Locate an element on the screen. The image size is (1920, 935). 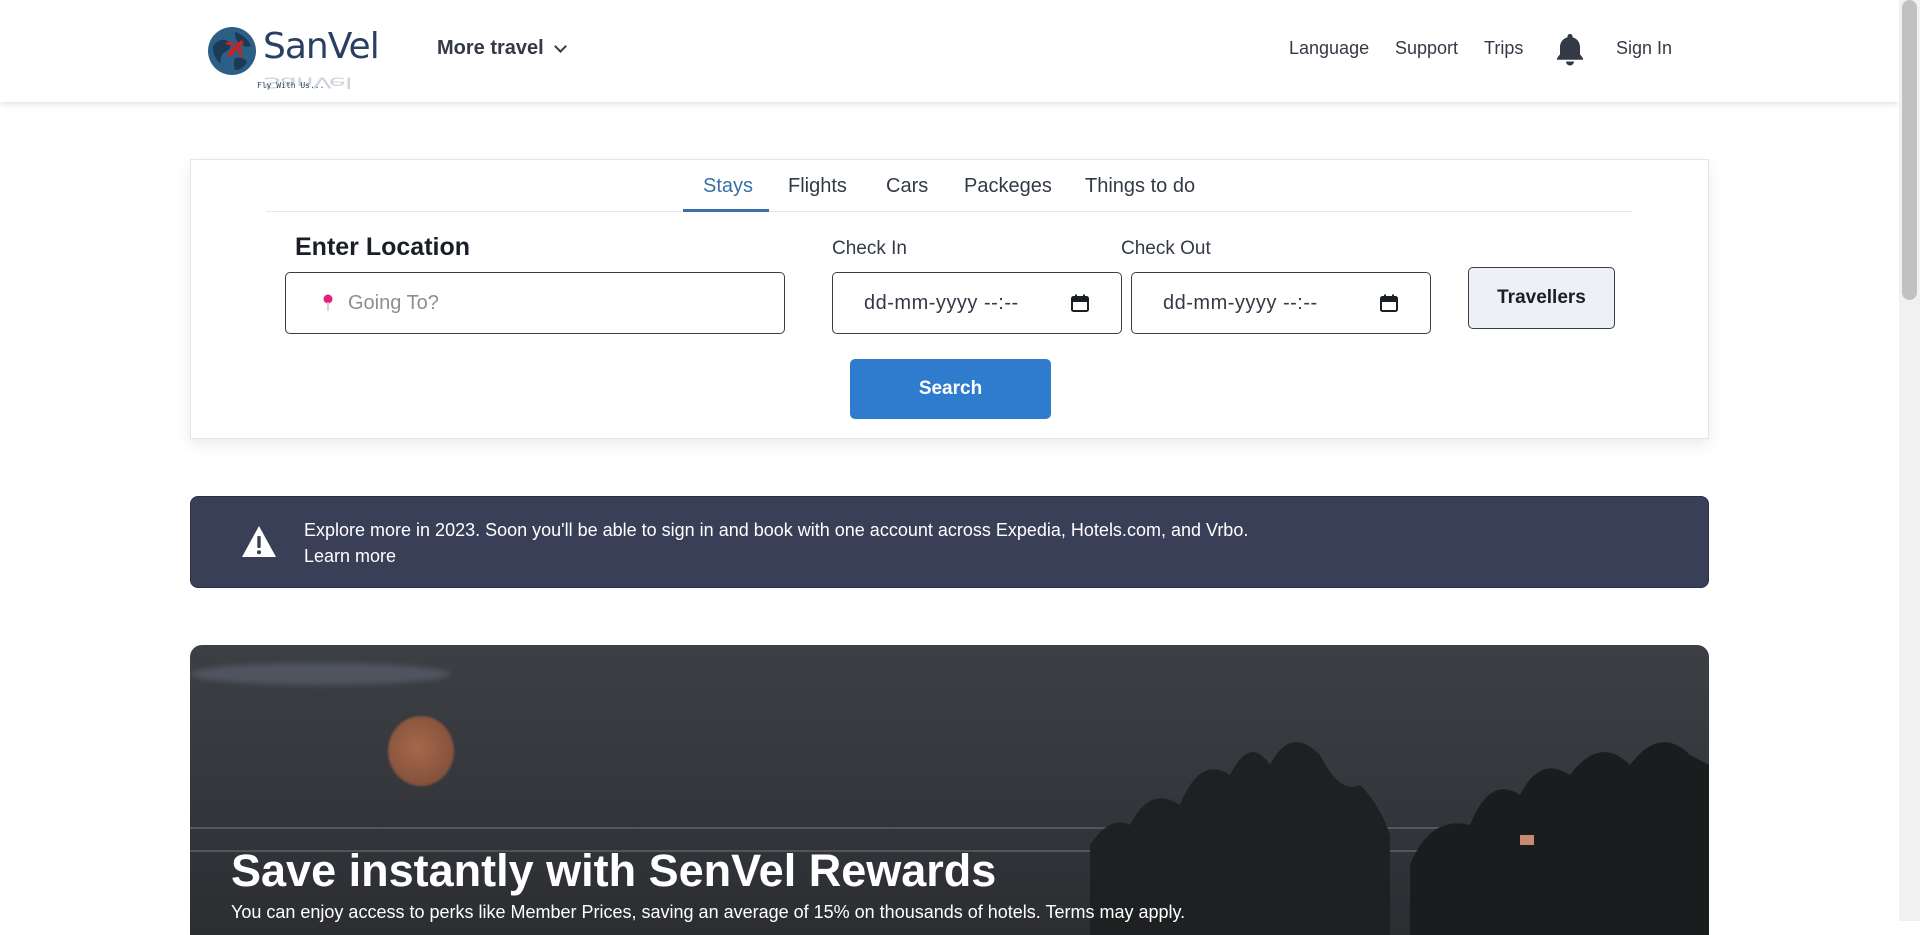
check-out-field: dd-mm-yyyy --:-- is located at coordinates (1281, 303).